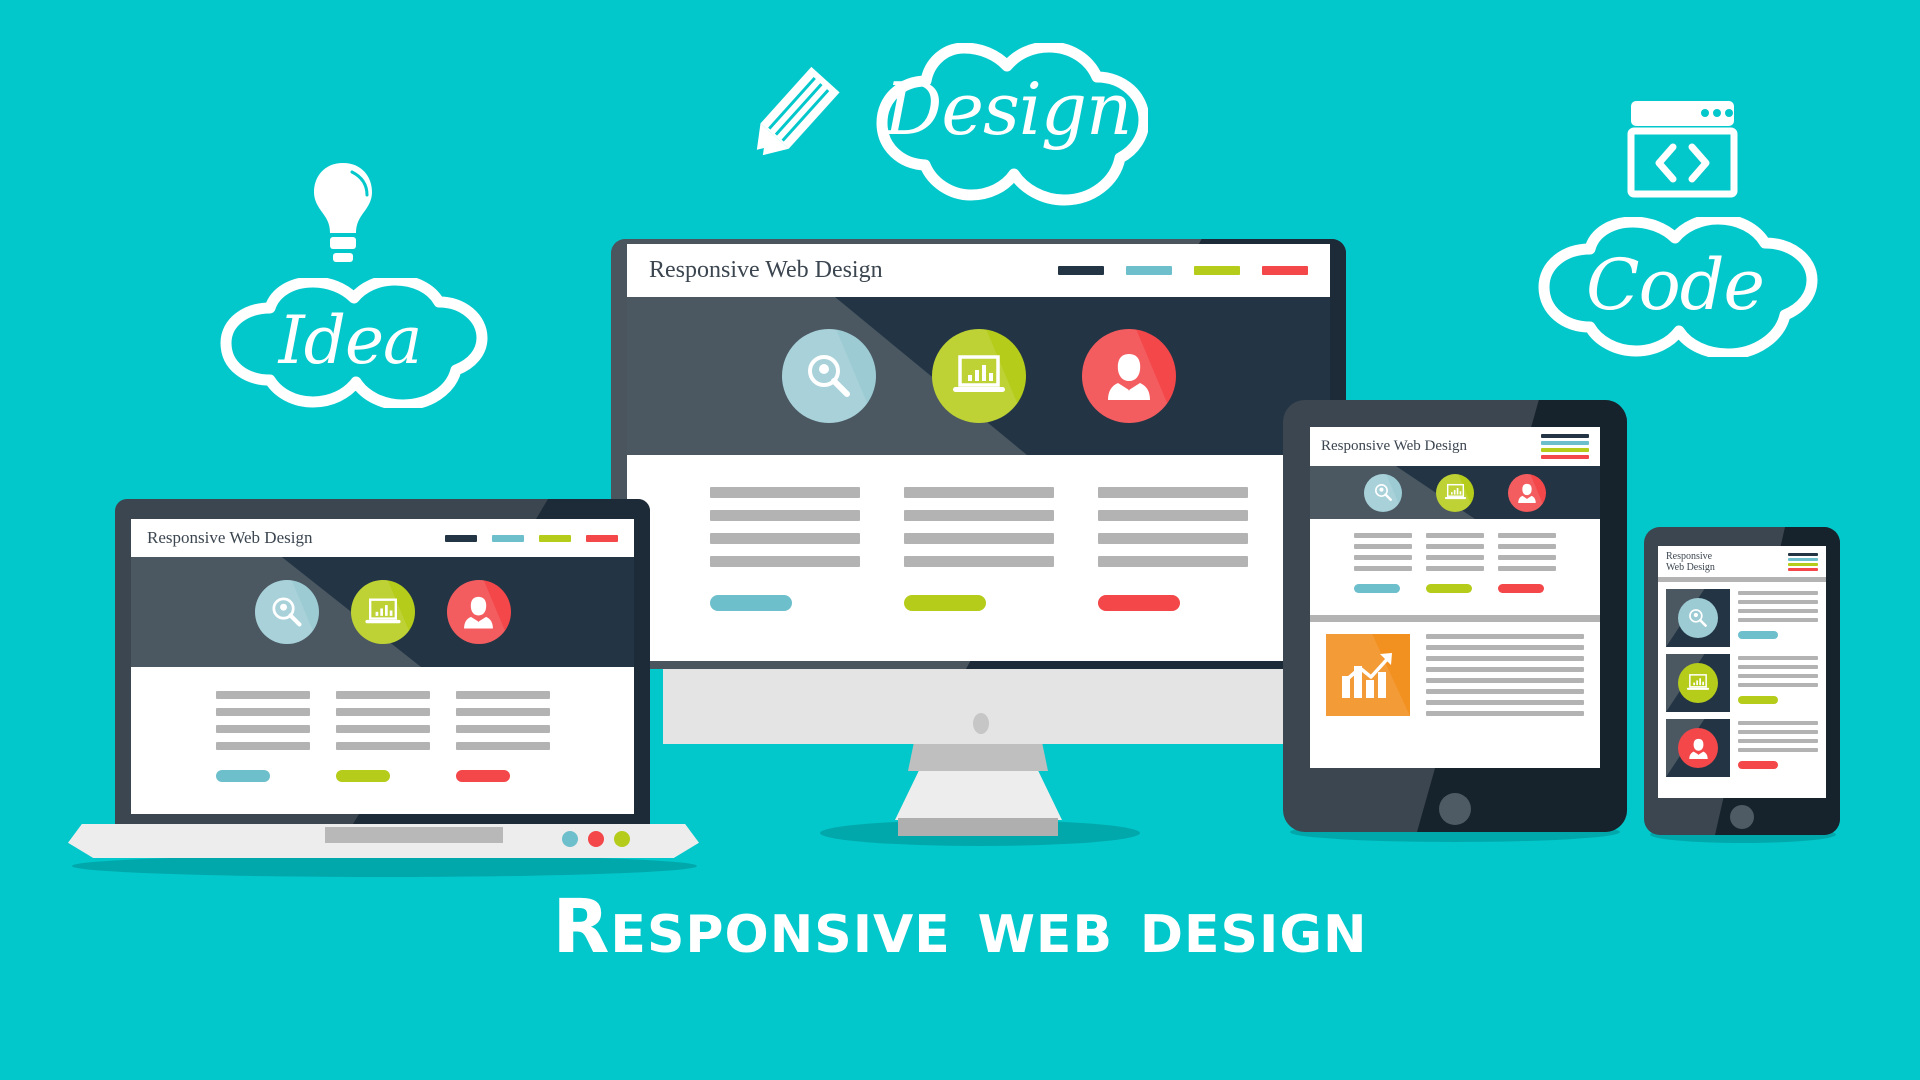 The width and height of the screenshot is (1920, 1080). What do you see at coordinates (343, 212) in the screenshot?
I see `lightbulb-icon` at bounding box center [343, 212].